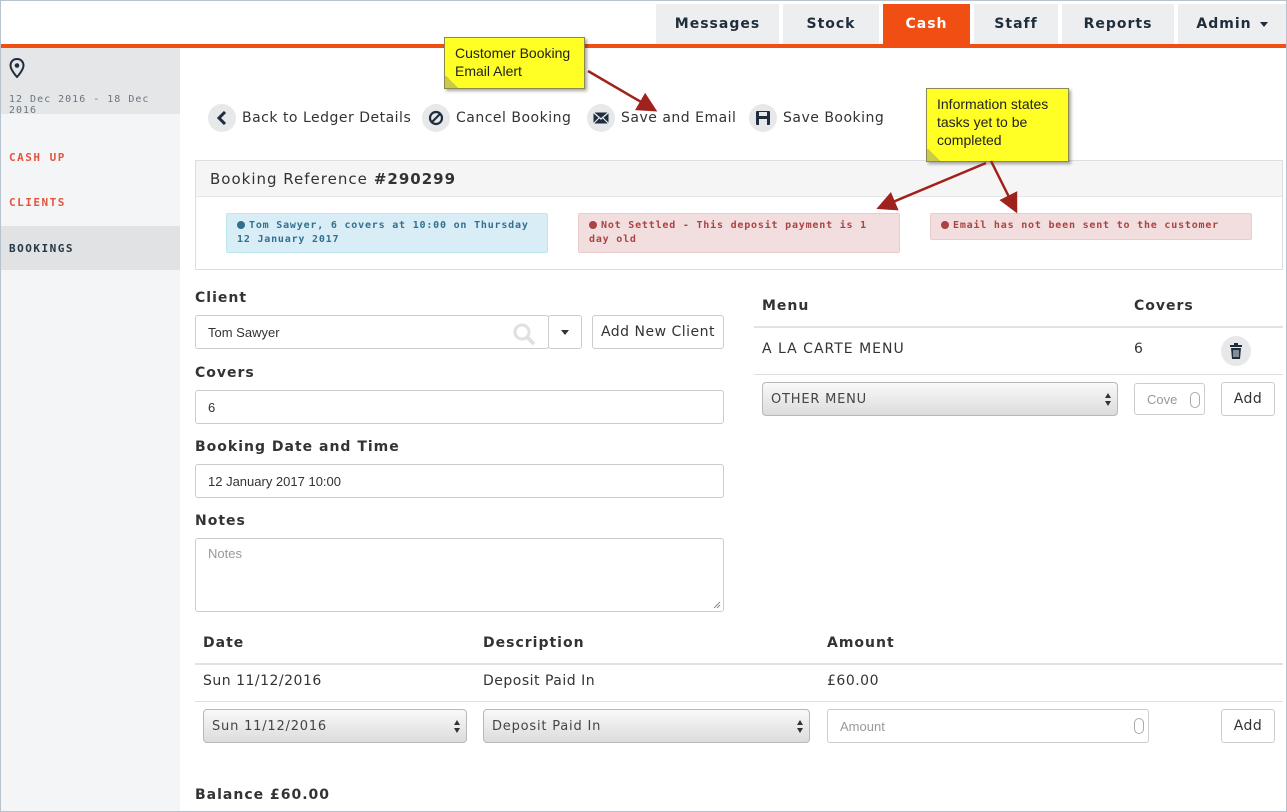 This screenshot has width=1287, height=812. I want to click on menu-row-name: A LA CARTE MENU, so click(833, 349).